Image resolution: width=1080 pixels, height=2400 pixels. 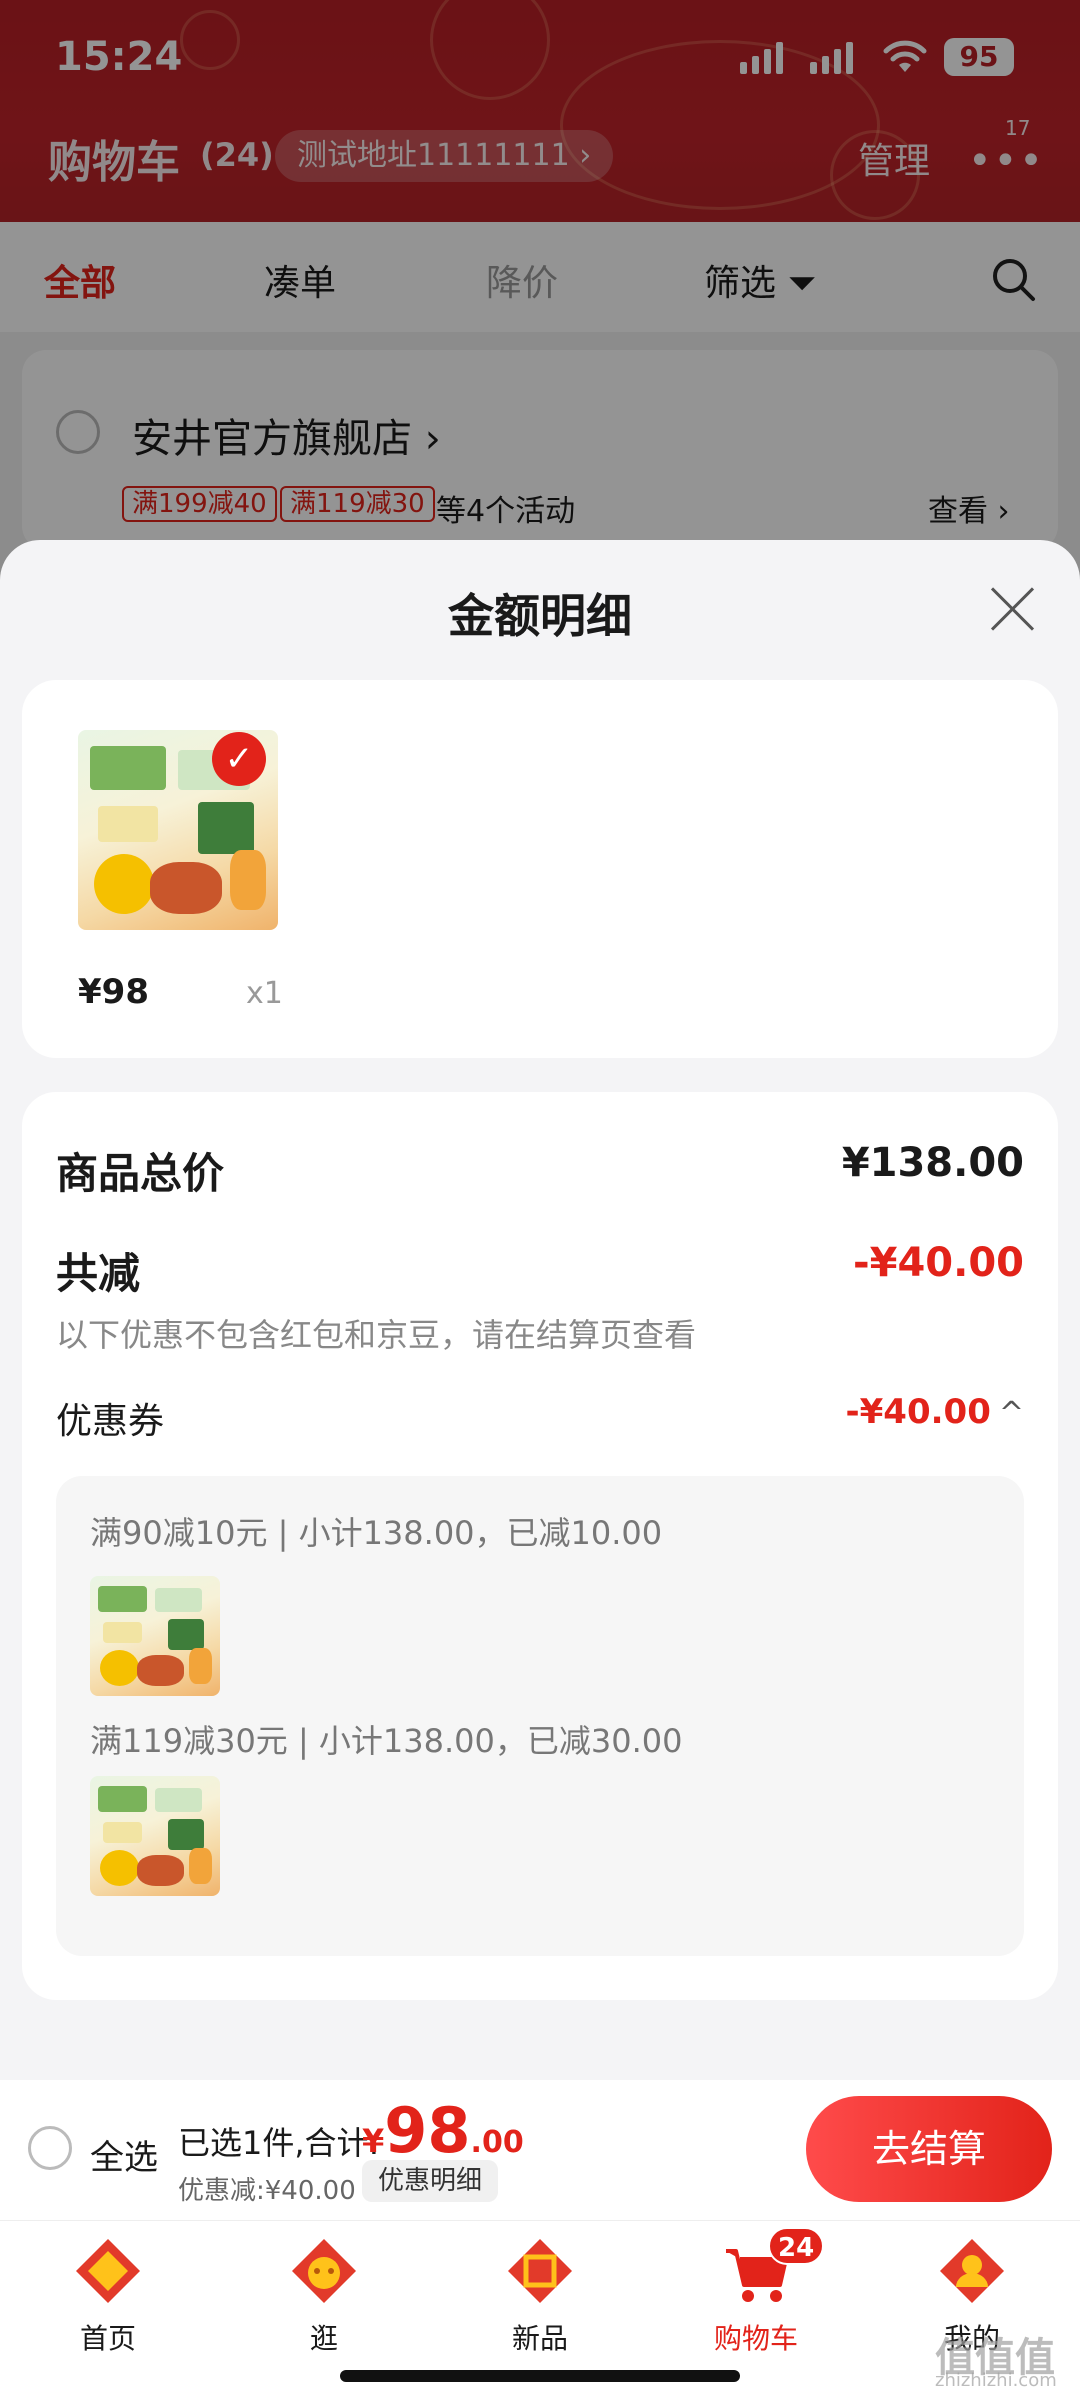 I want to click on coupon-label: 优惠券, so click(x=110, y=1421).